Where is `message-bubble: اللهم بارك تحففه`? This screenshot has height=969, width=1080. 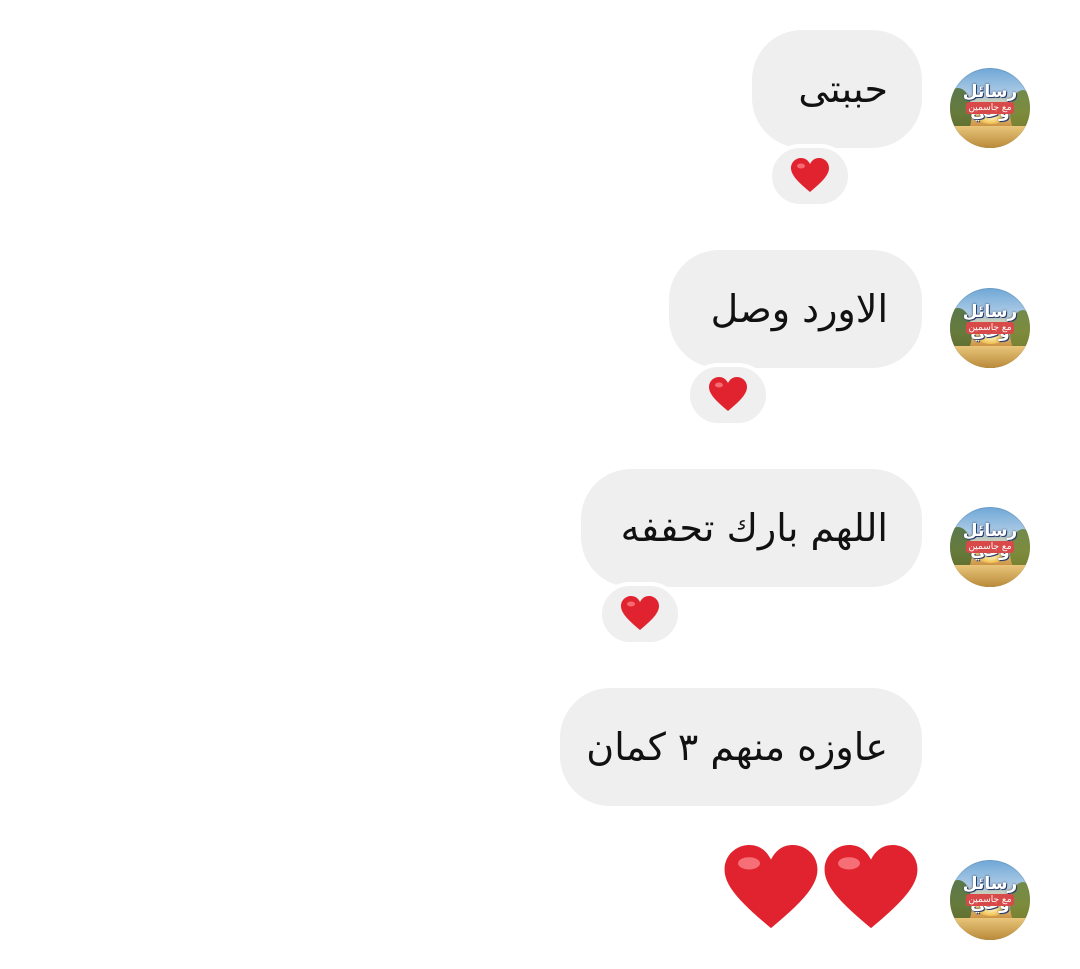 message-bubble: اللهم بارك تحففه is located at coordinates (751, 528).